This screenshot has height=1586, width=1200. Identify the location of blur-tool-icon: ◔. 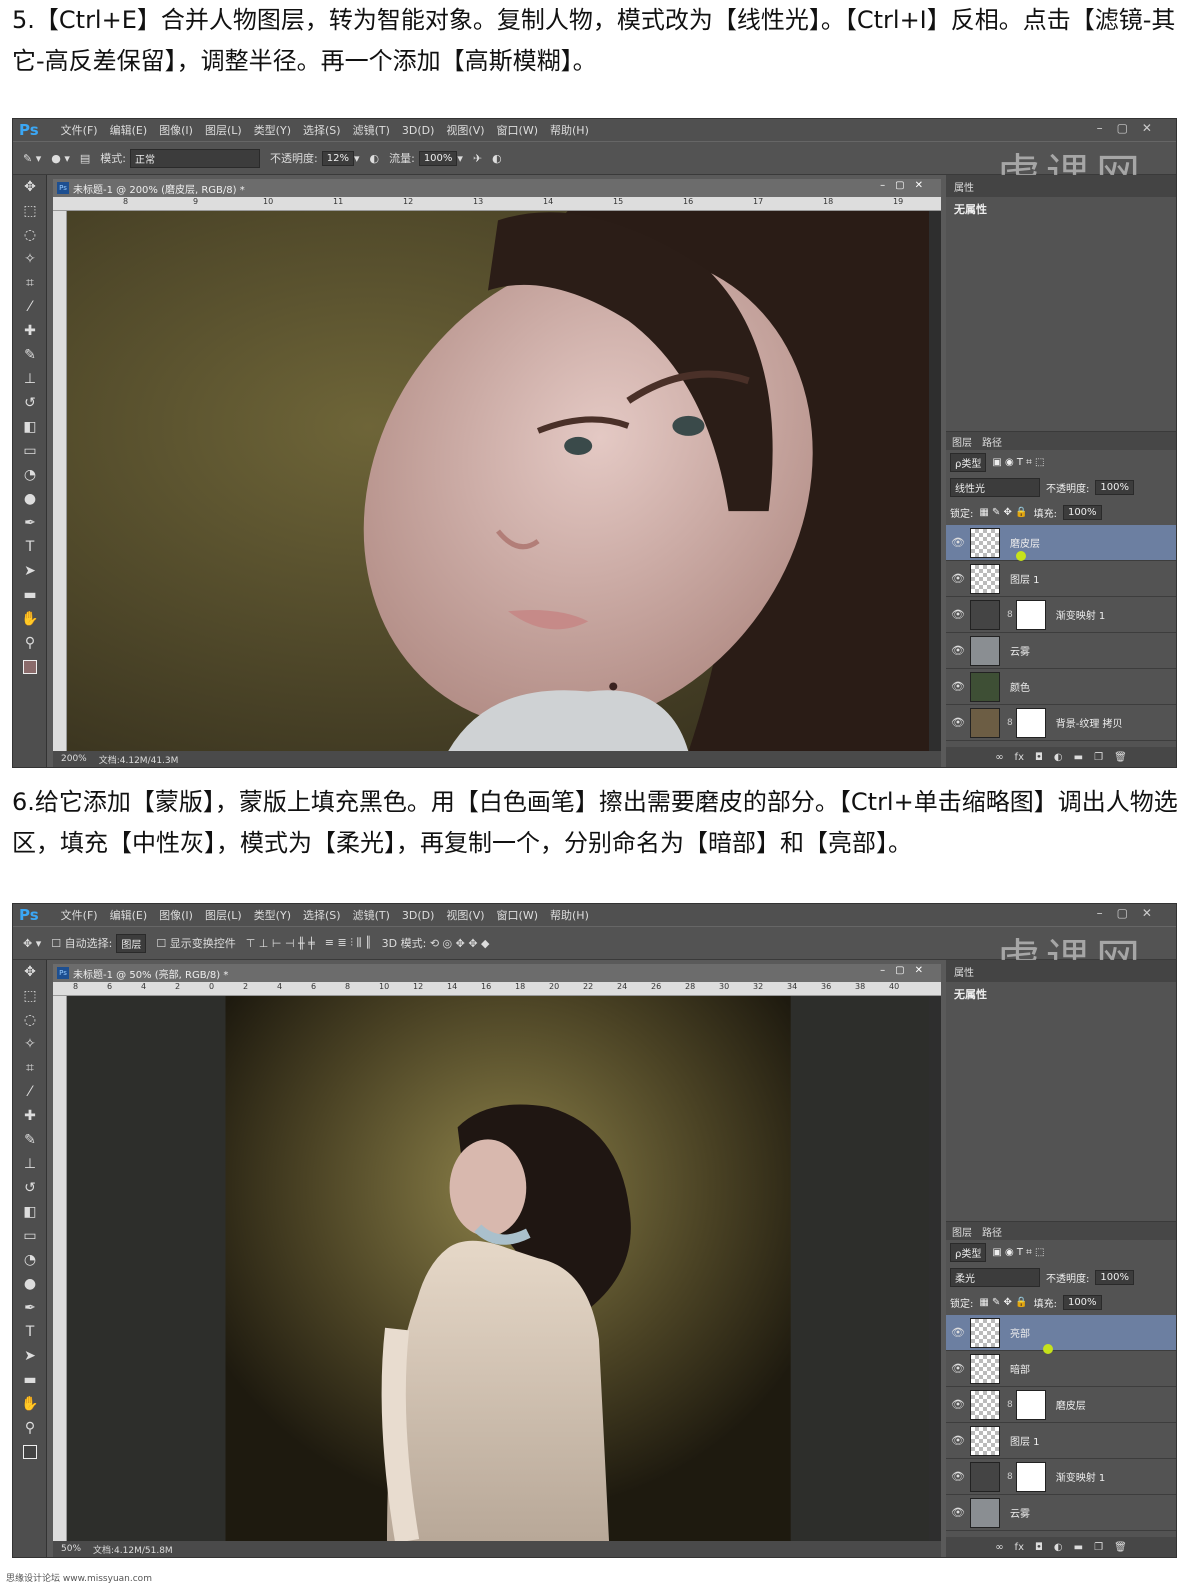
(30, 1260).